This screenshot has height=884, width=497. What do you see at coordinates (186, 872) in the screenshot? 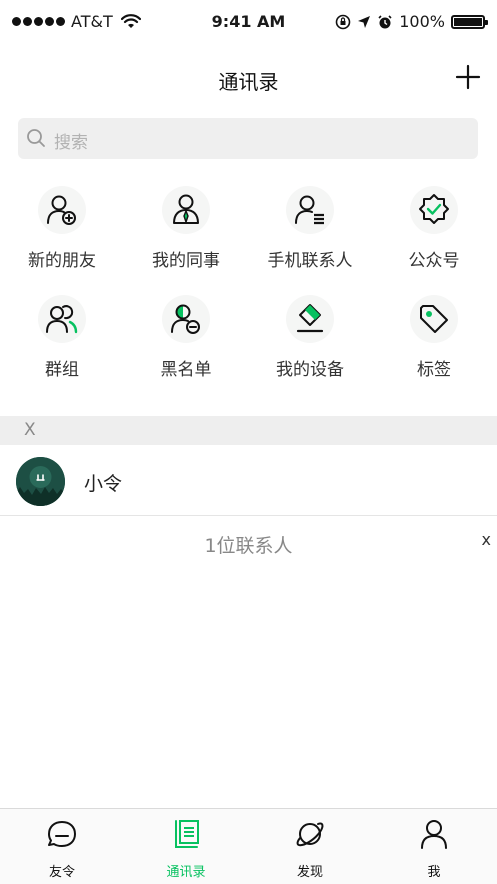
I see `tab-label: 通讯录` at bounding box center [186, 872].